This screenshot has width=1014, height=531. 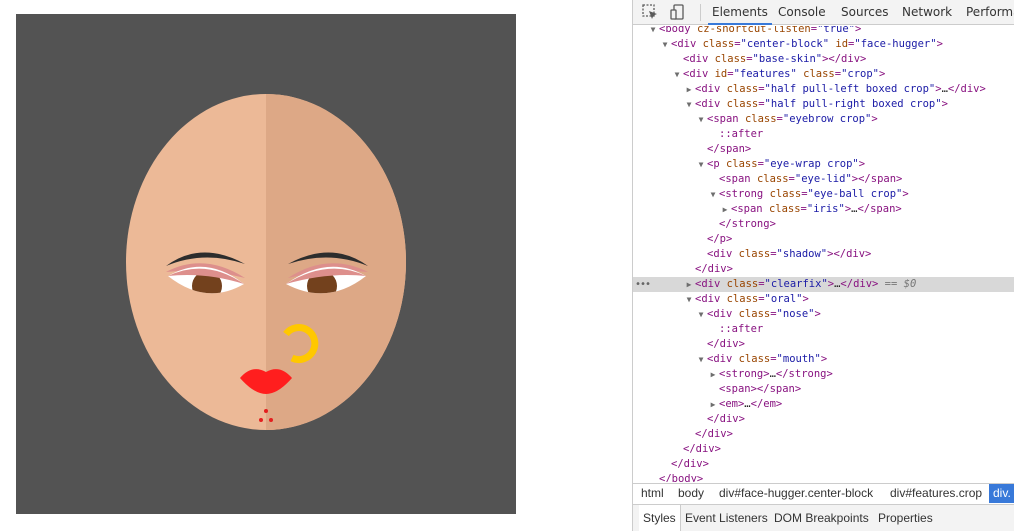 I want to click on markup-token: </p>, so click(x=720, y=239).